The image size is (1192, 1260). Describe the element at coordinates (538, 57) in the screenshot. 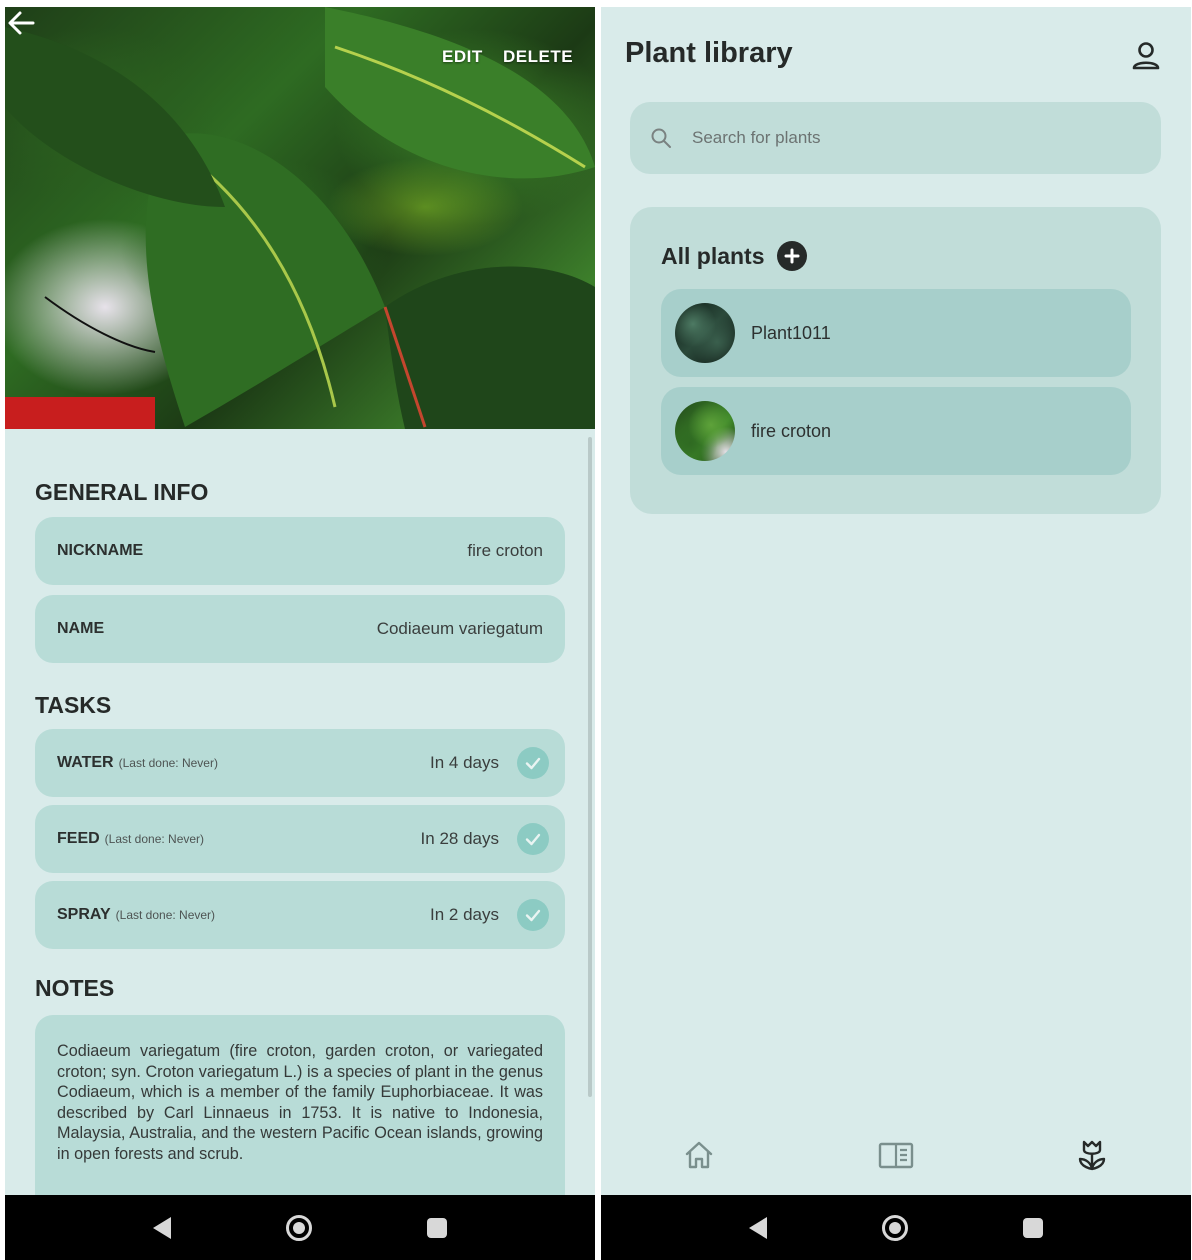

I see `delete-button: DELETE` at that location.